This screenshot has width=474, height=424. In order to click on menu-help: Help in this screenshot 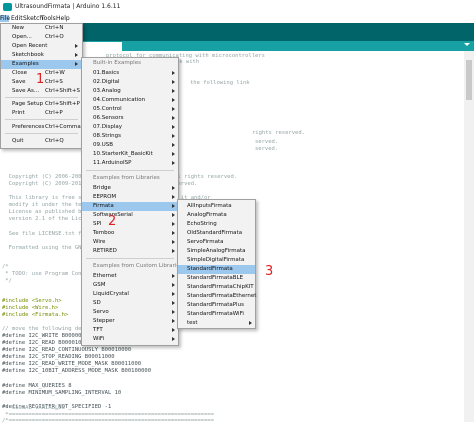, I will do `click(63, 18)`.